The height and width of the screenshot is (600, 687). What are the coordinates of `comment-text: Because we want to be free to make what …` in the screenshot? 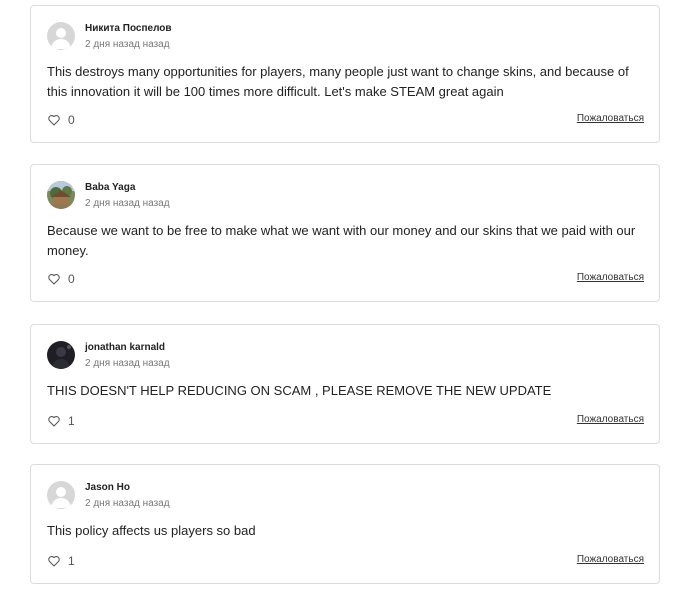 It's located at (341, 240).